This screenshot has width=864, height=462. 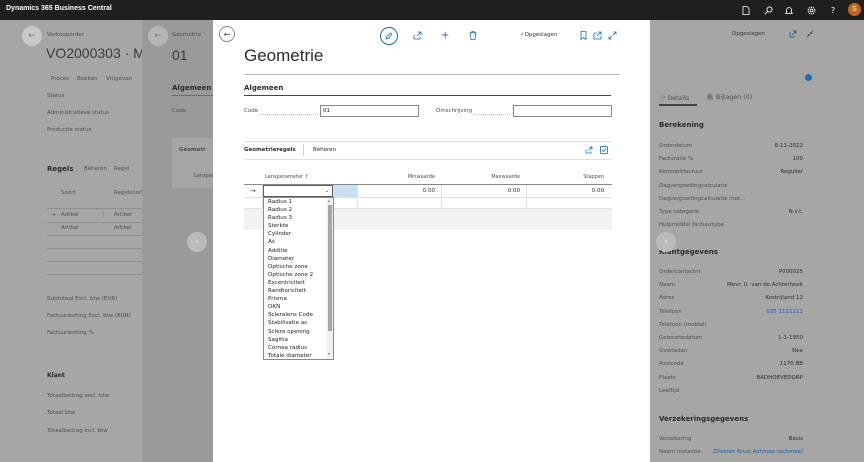 I want to click on open-page-icon, so click(x=604, y=150).